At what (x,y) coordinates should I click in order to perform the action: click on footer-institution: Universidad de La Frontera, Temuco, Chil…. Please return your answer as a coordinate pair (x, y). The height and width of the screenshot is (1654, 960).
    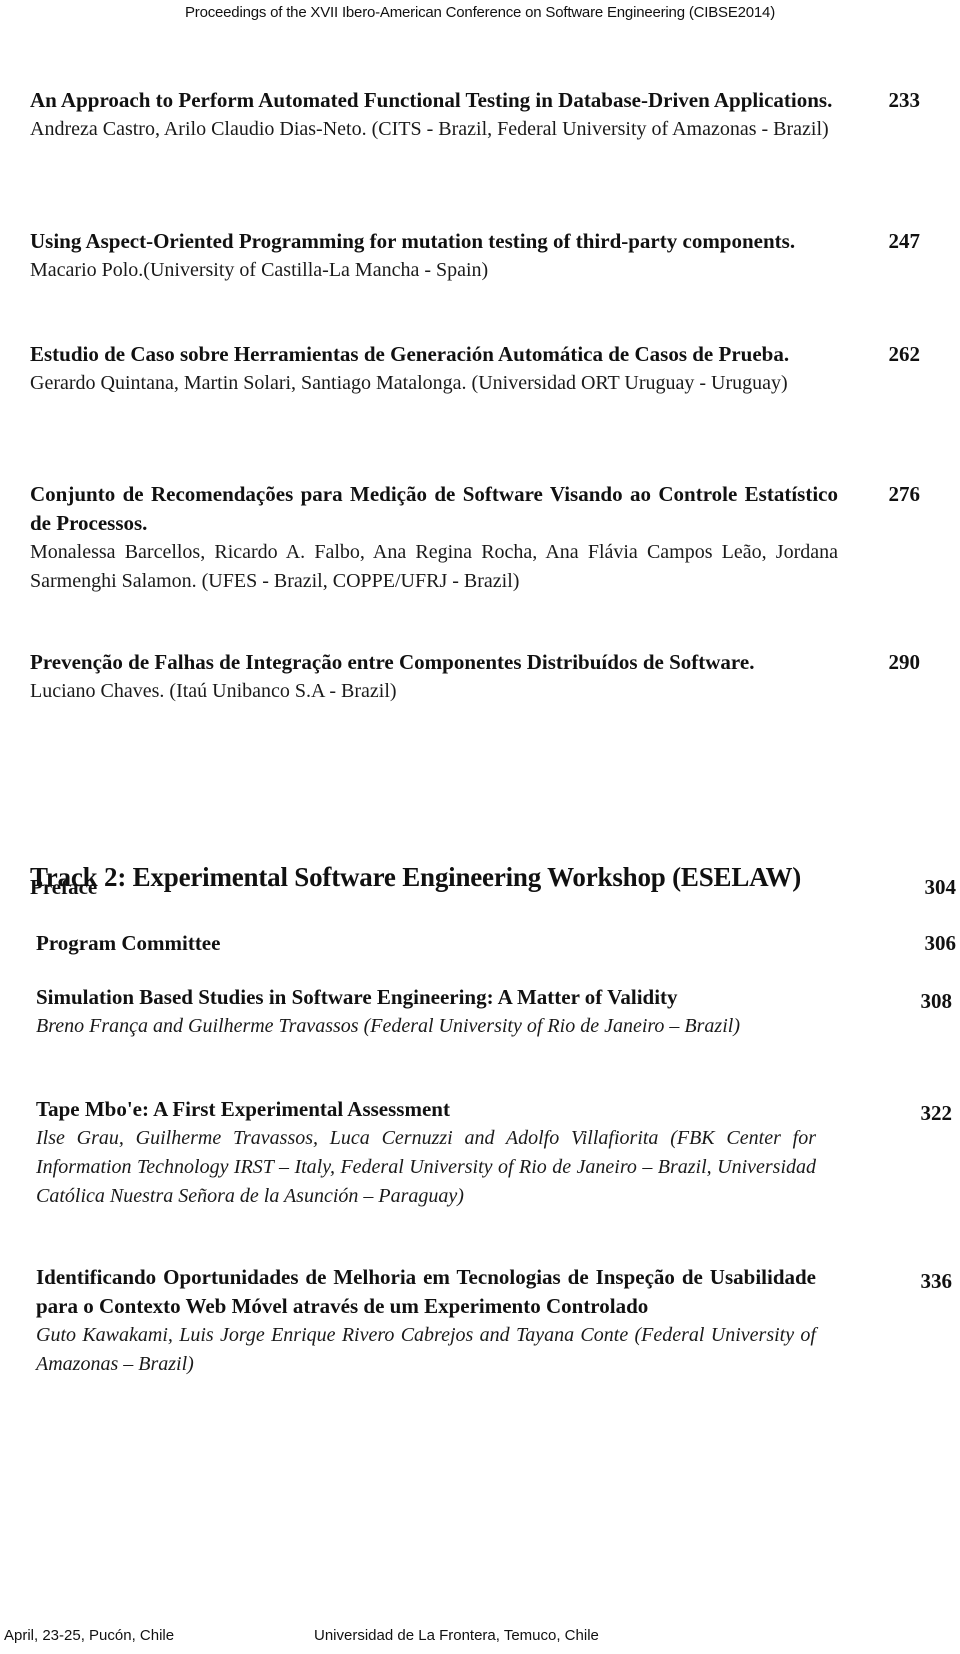
    Looking at the image, I should click on (456, 1635).